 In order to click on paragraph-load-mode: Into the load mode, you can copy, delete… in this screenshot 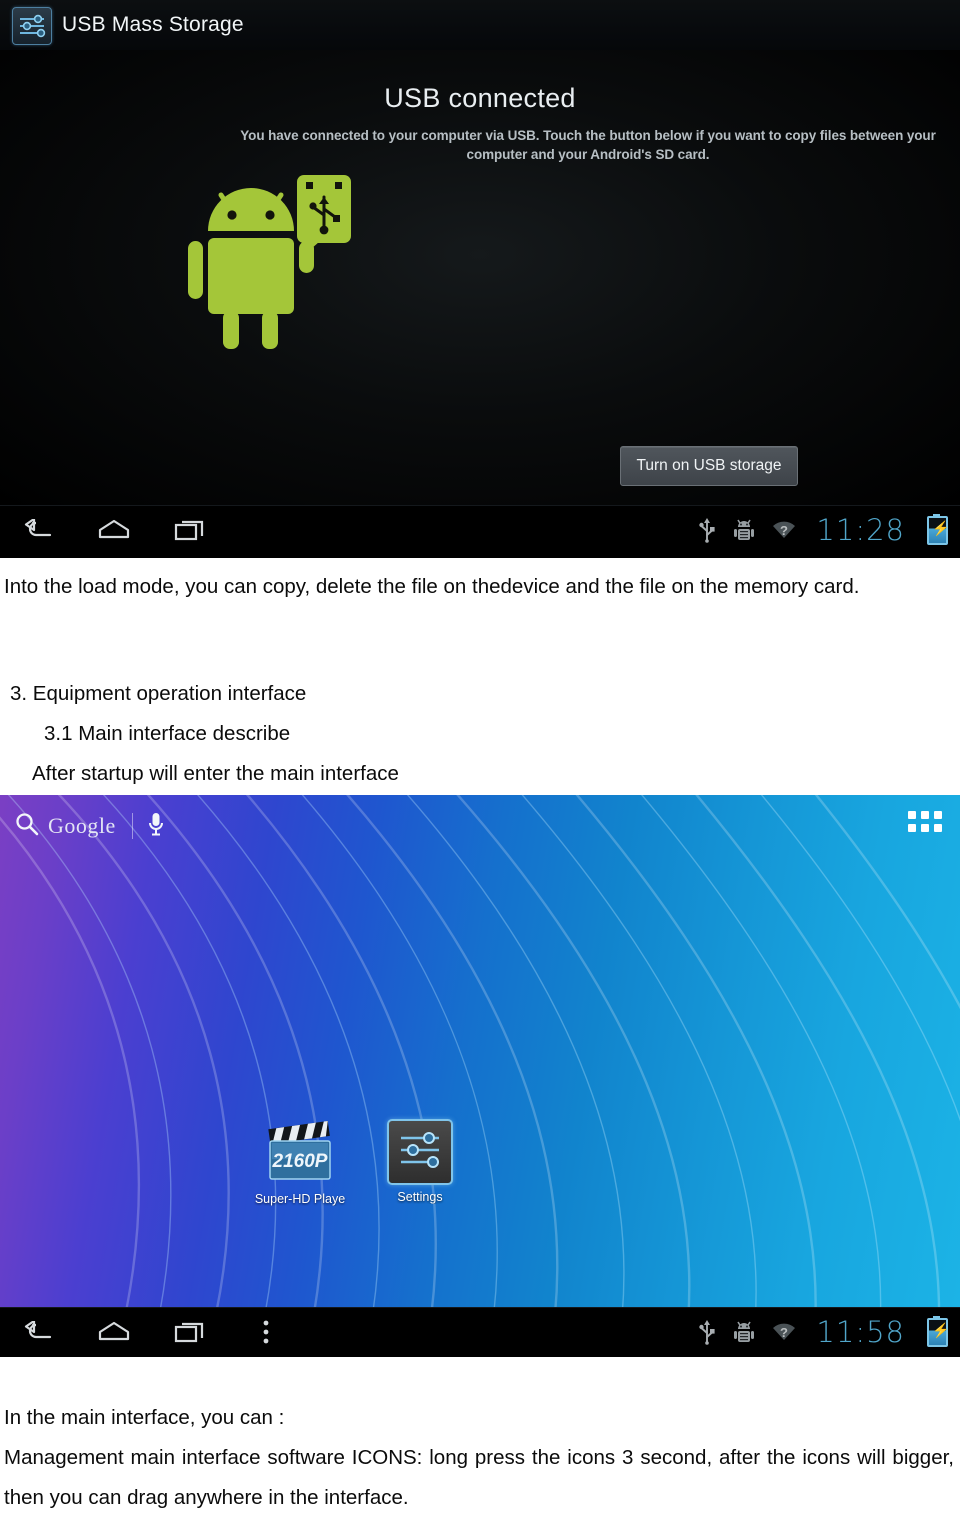, I will do `click(432, 586)`.